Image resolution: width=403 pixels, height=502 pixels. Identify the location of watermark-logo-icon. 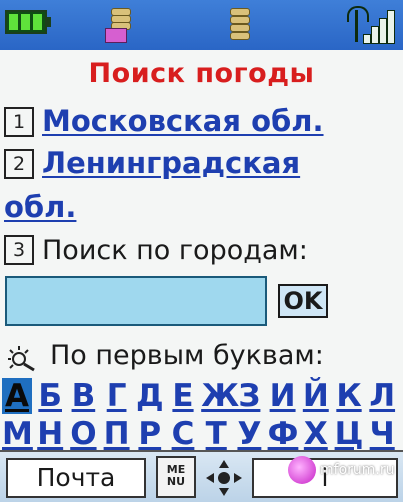
(302, 470).